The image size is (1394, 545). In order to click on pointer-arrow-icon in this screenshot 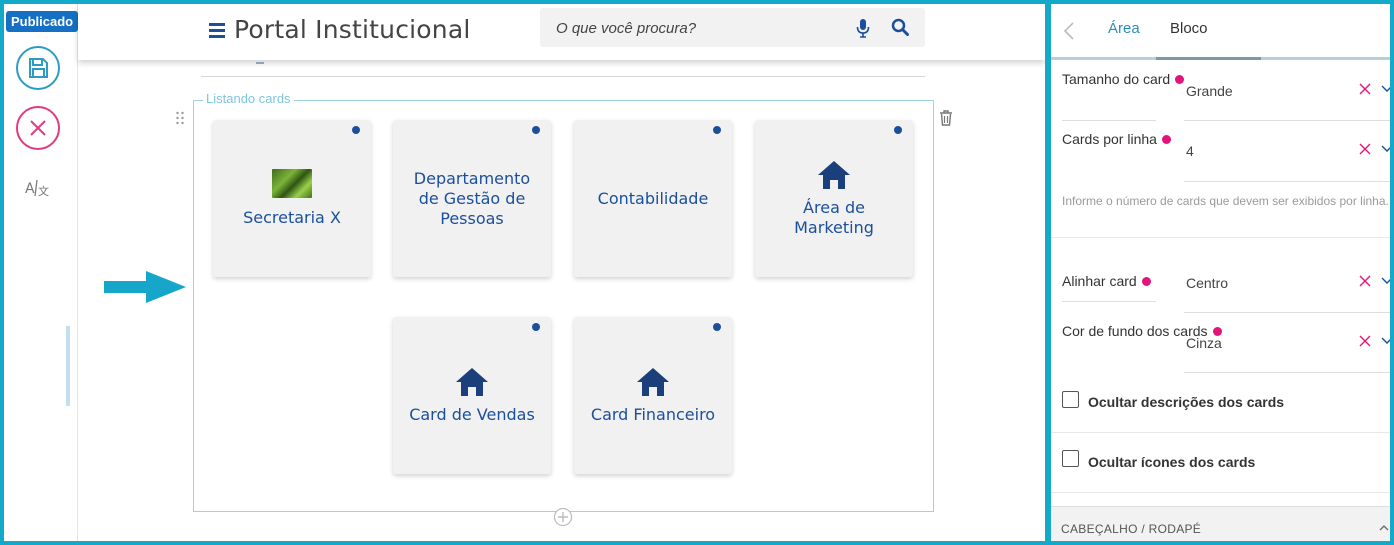, I will do `click(145, 287)`.